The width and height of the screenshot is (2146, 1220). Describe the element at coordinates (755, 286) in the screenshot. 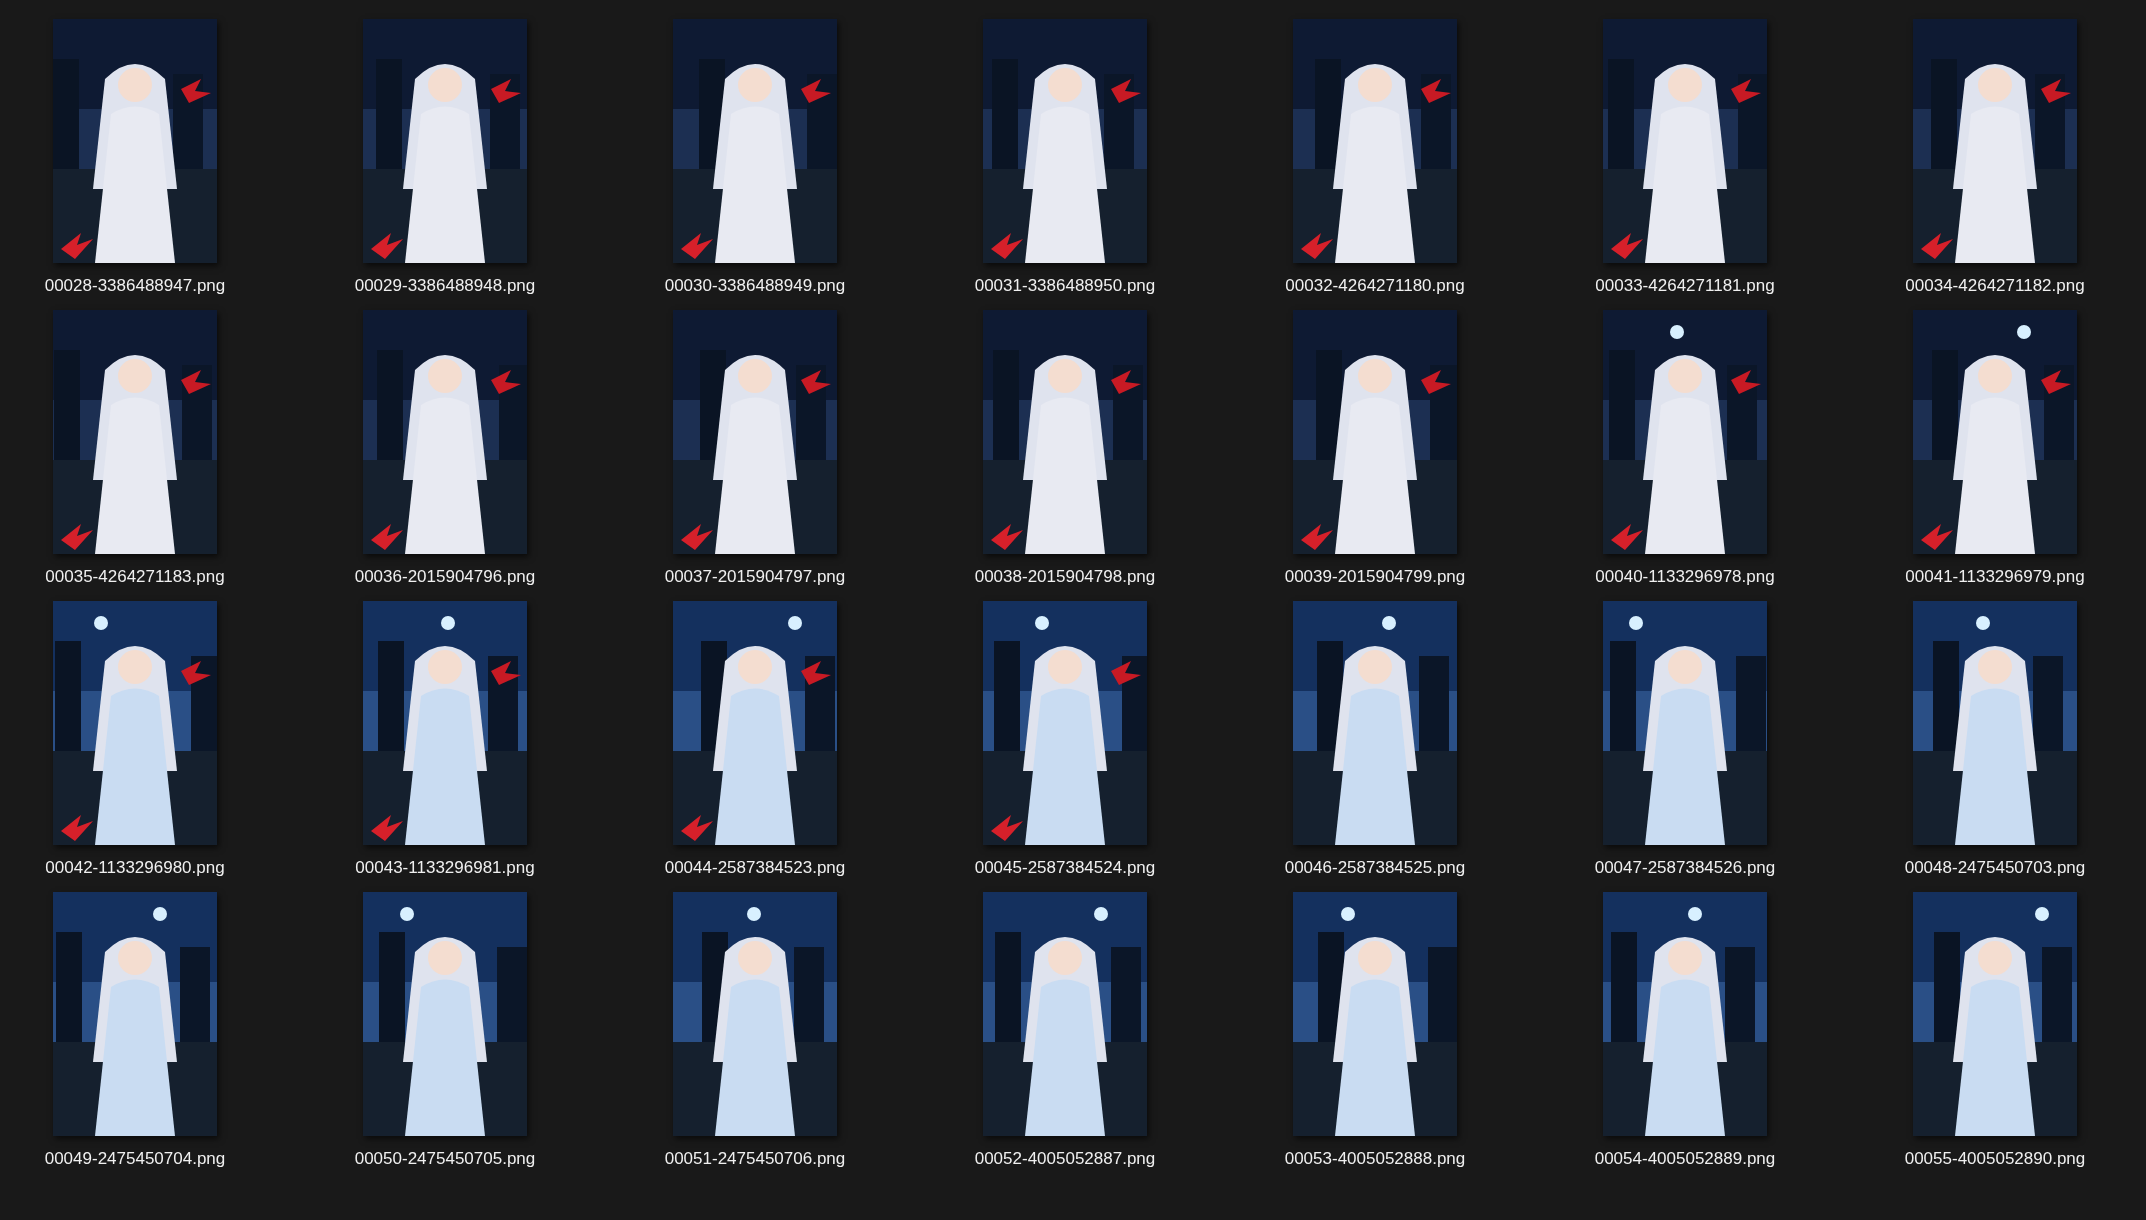

I see `file-name: 00030-3386488949.png` at that location.